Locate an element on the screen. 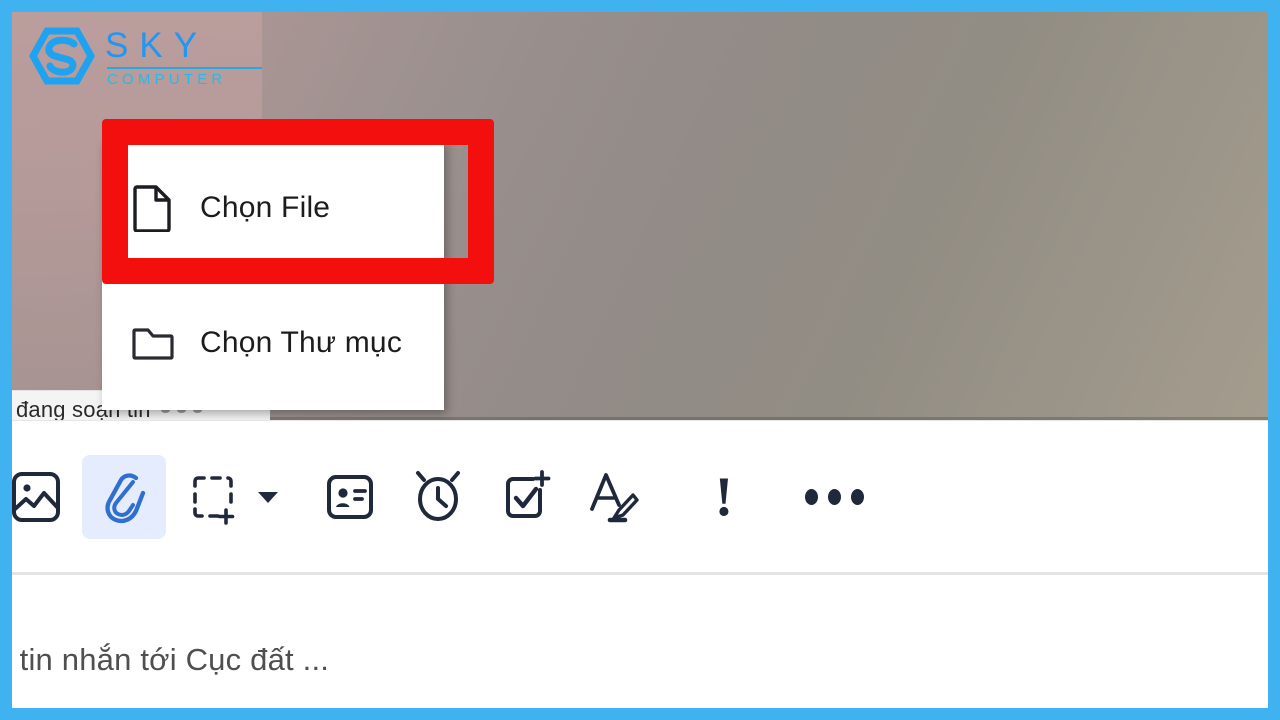 The image size is (1280, 720). text-format-icon is located at coordinates (614, 497).